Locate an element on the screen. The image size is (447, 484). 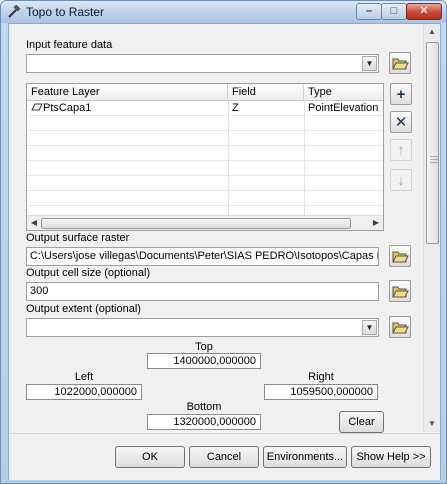
input-features-browse-button is located at coordinates (400, 63).